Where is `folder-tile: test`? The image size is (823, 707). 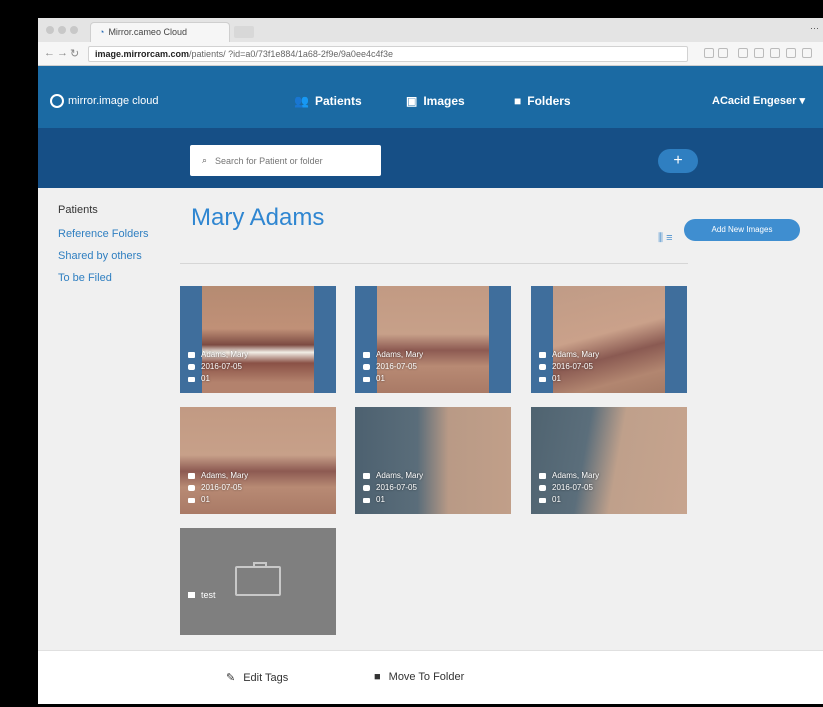
folder-tile: test is located at coordinates (258, 581).